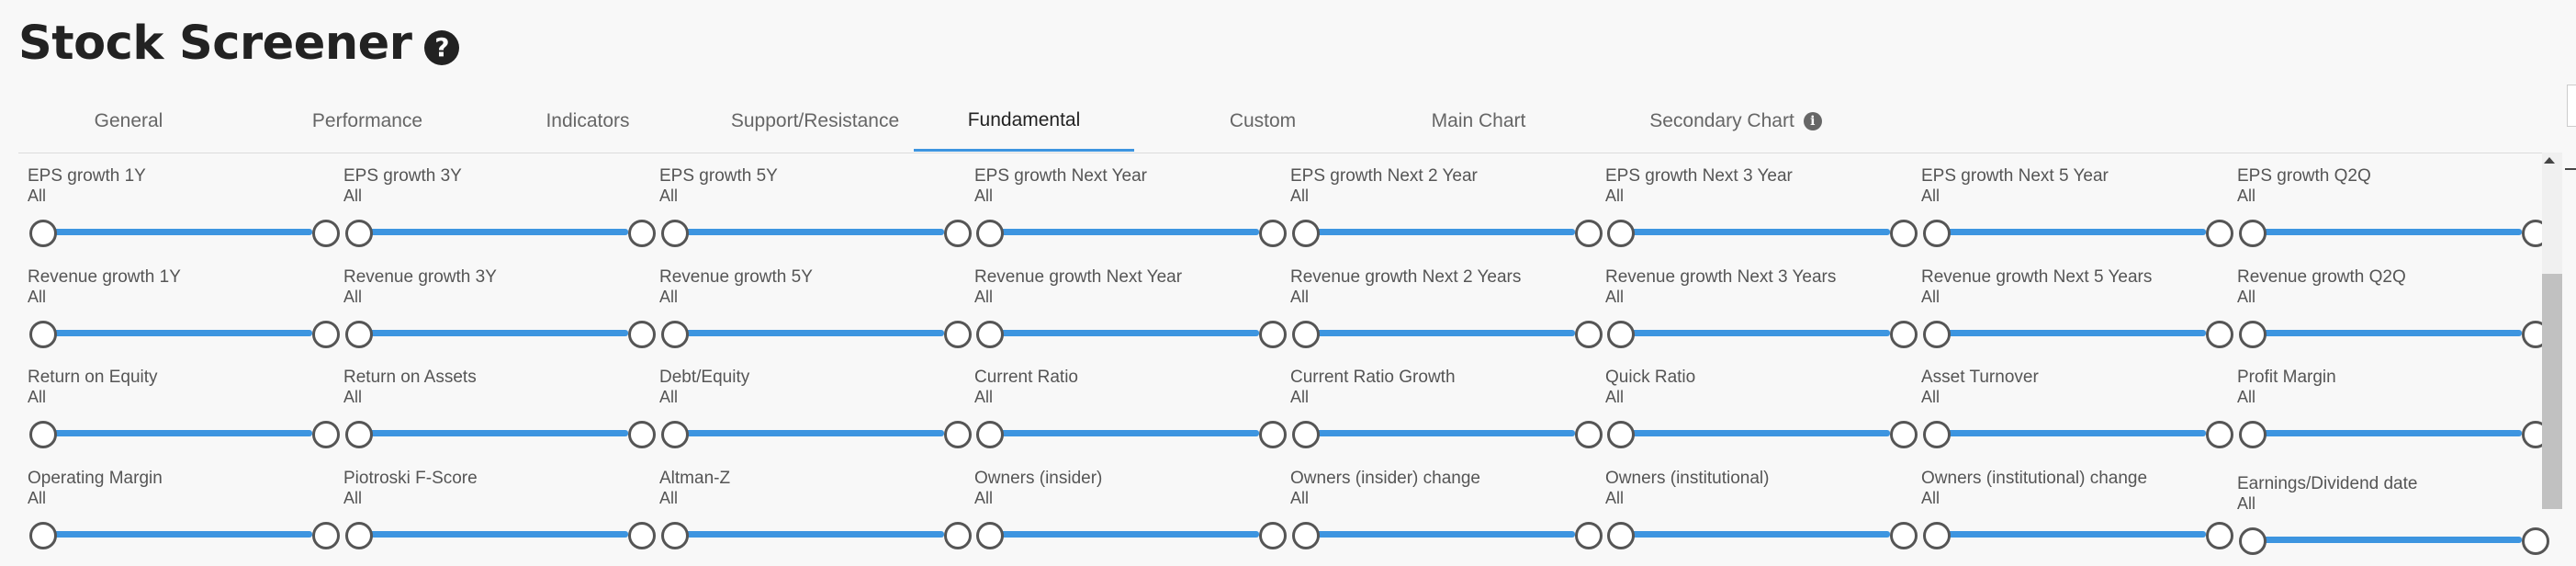  What do you see at coordinates (2552, 391) in the screenshot?
I see `scrollbar-thumb` at bounding box center [2552, 391].